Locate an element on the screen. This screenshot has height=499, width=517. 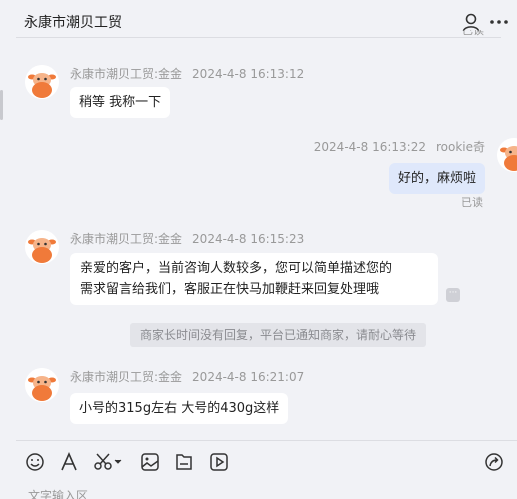
message-bubble: 稍等 我称一下 is located at coordinates (120, 102).